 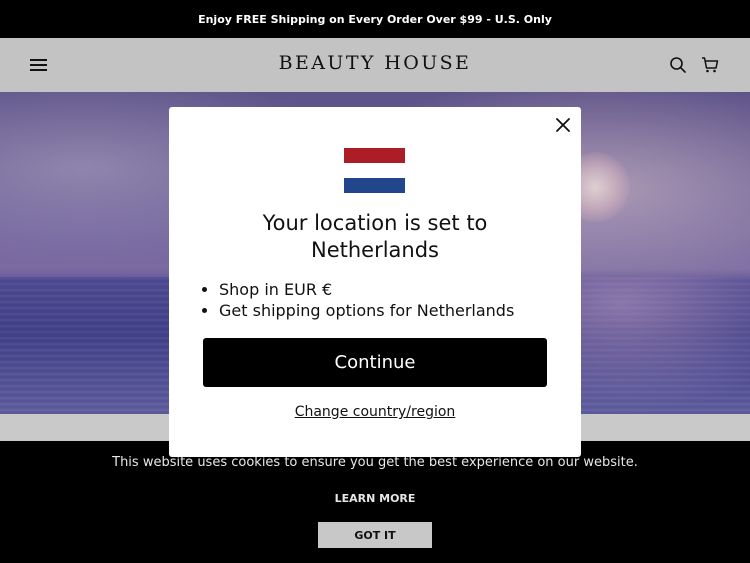 I want to click on continue-button: Continue, so click(x=375, y=362).